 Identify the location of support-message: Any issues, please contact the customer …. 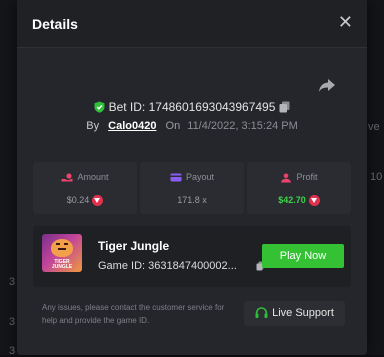
(133, 314).